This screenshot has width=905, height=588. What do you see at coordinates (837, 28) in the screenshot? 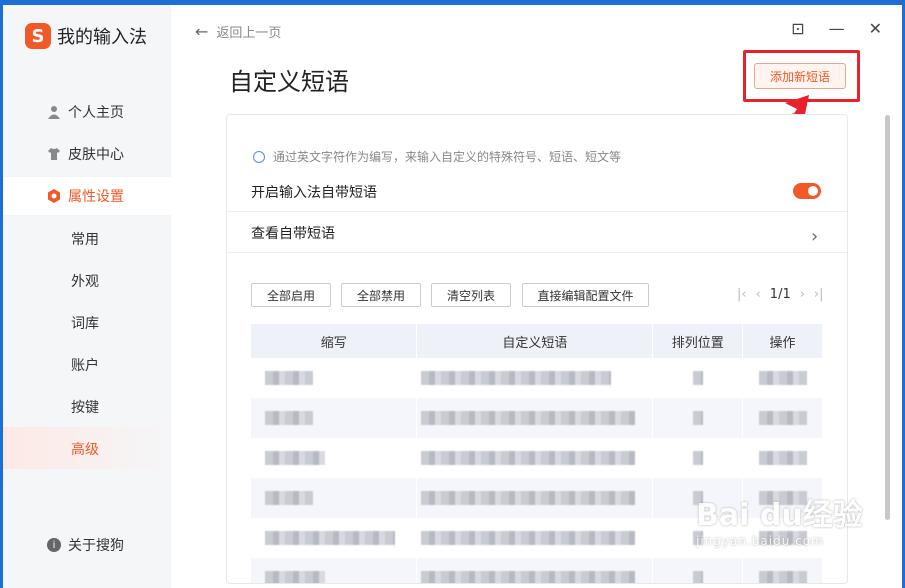
I see `minimize-button: —` at bounding box center [837, 28].